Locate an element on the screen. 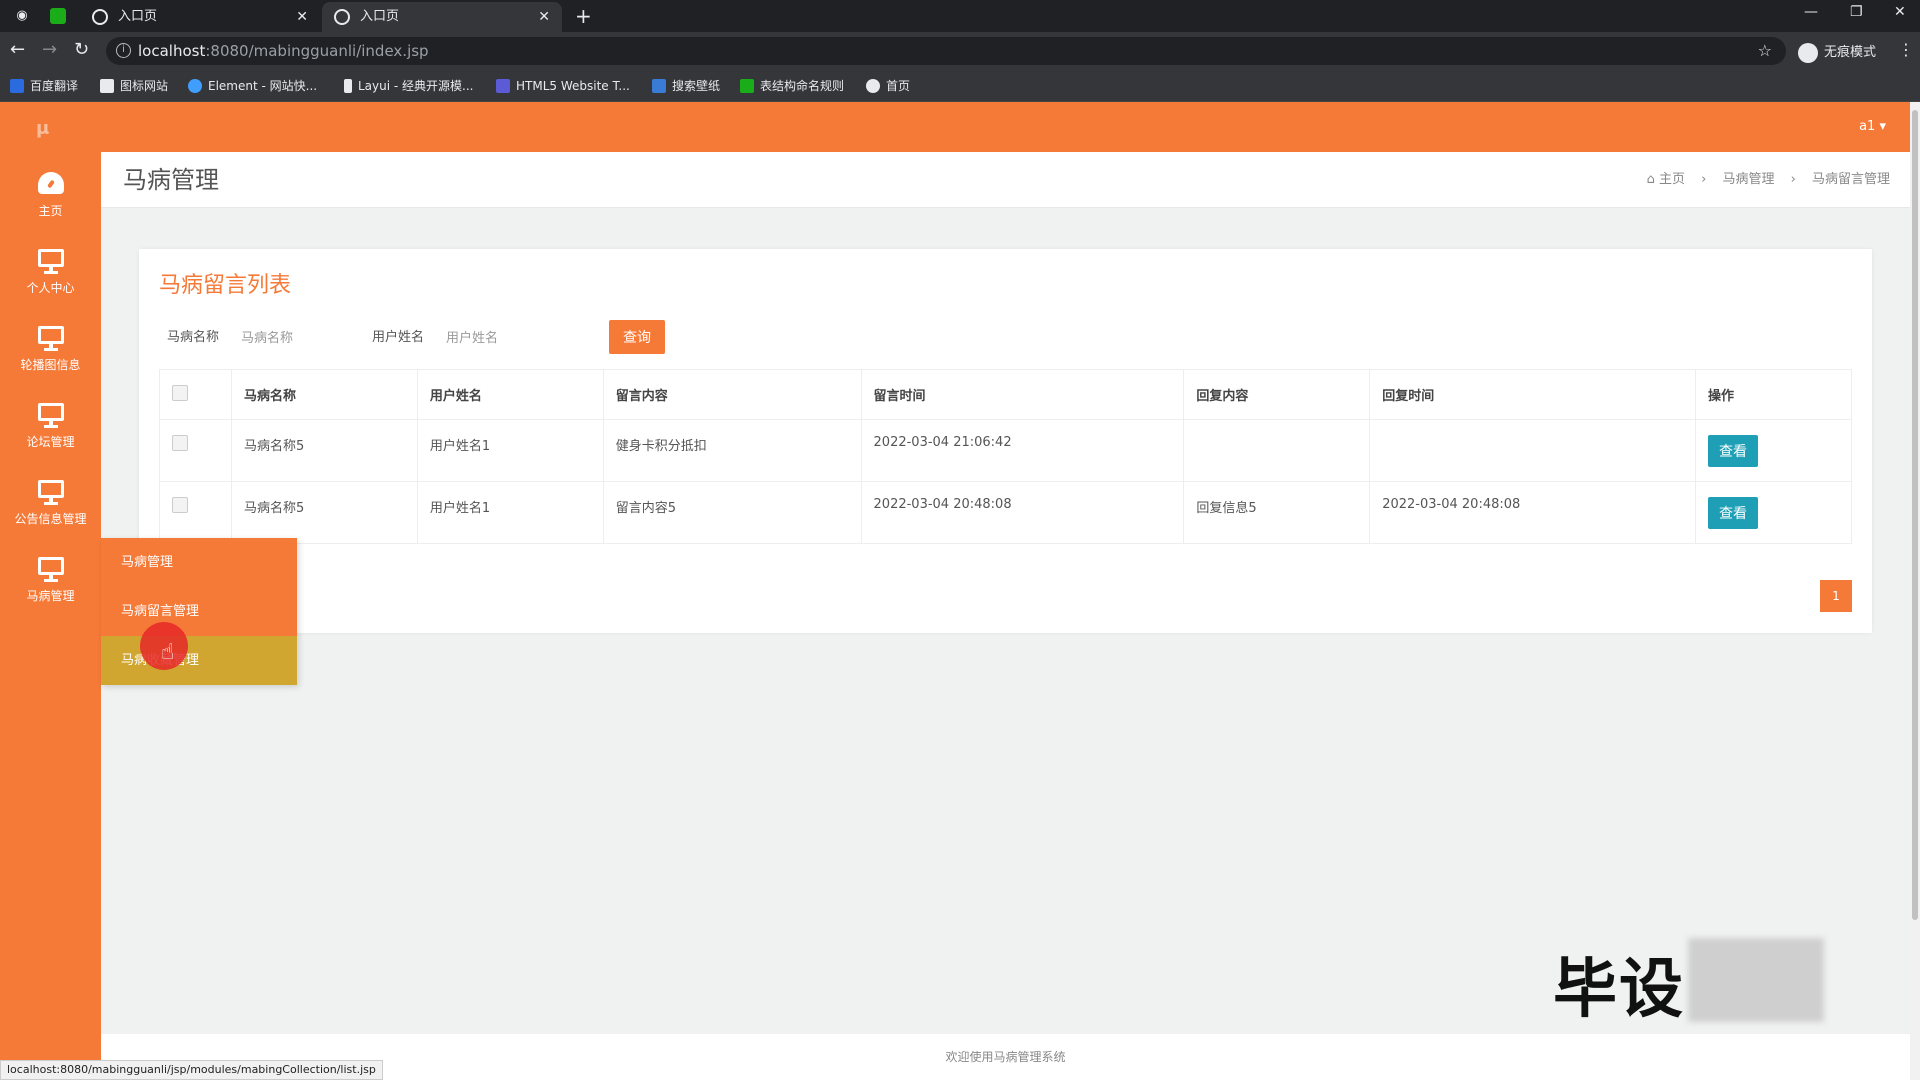  filter-name-label: 马病名称 is located at coordinates (193, 337).